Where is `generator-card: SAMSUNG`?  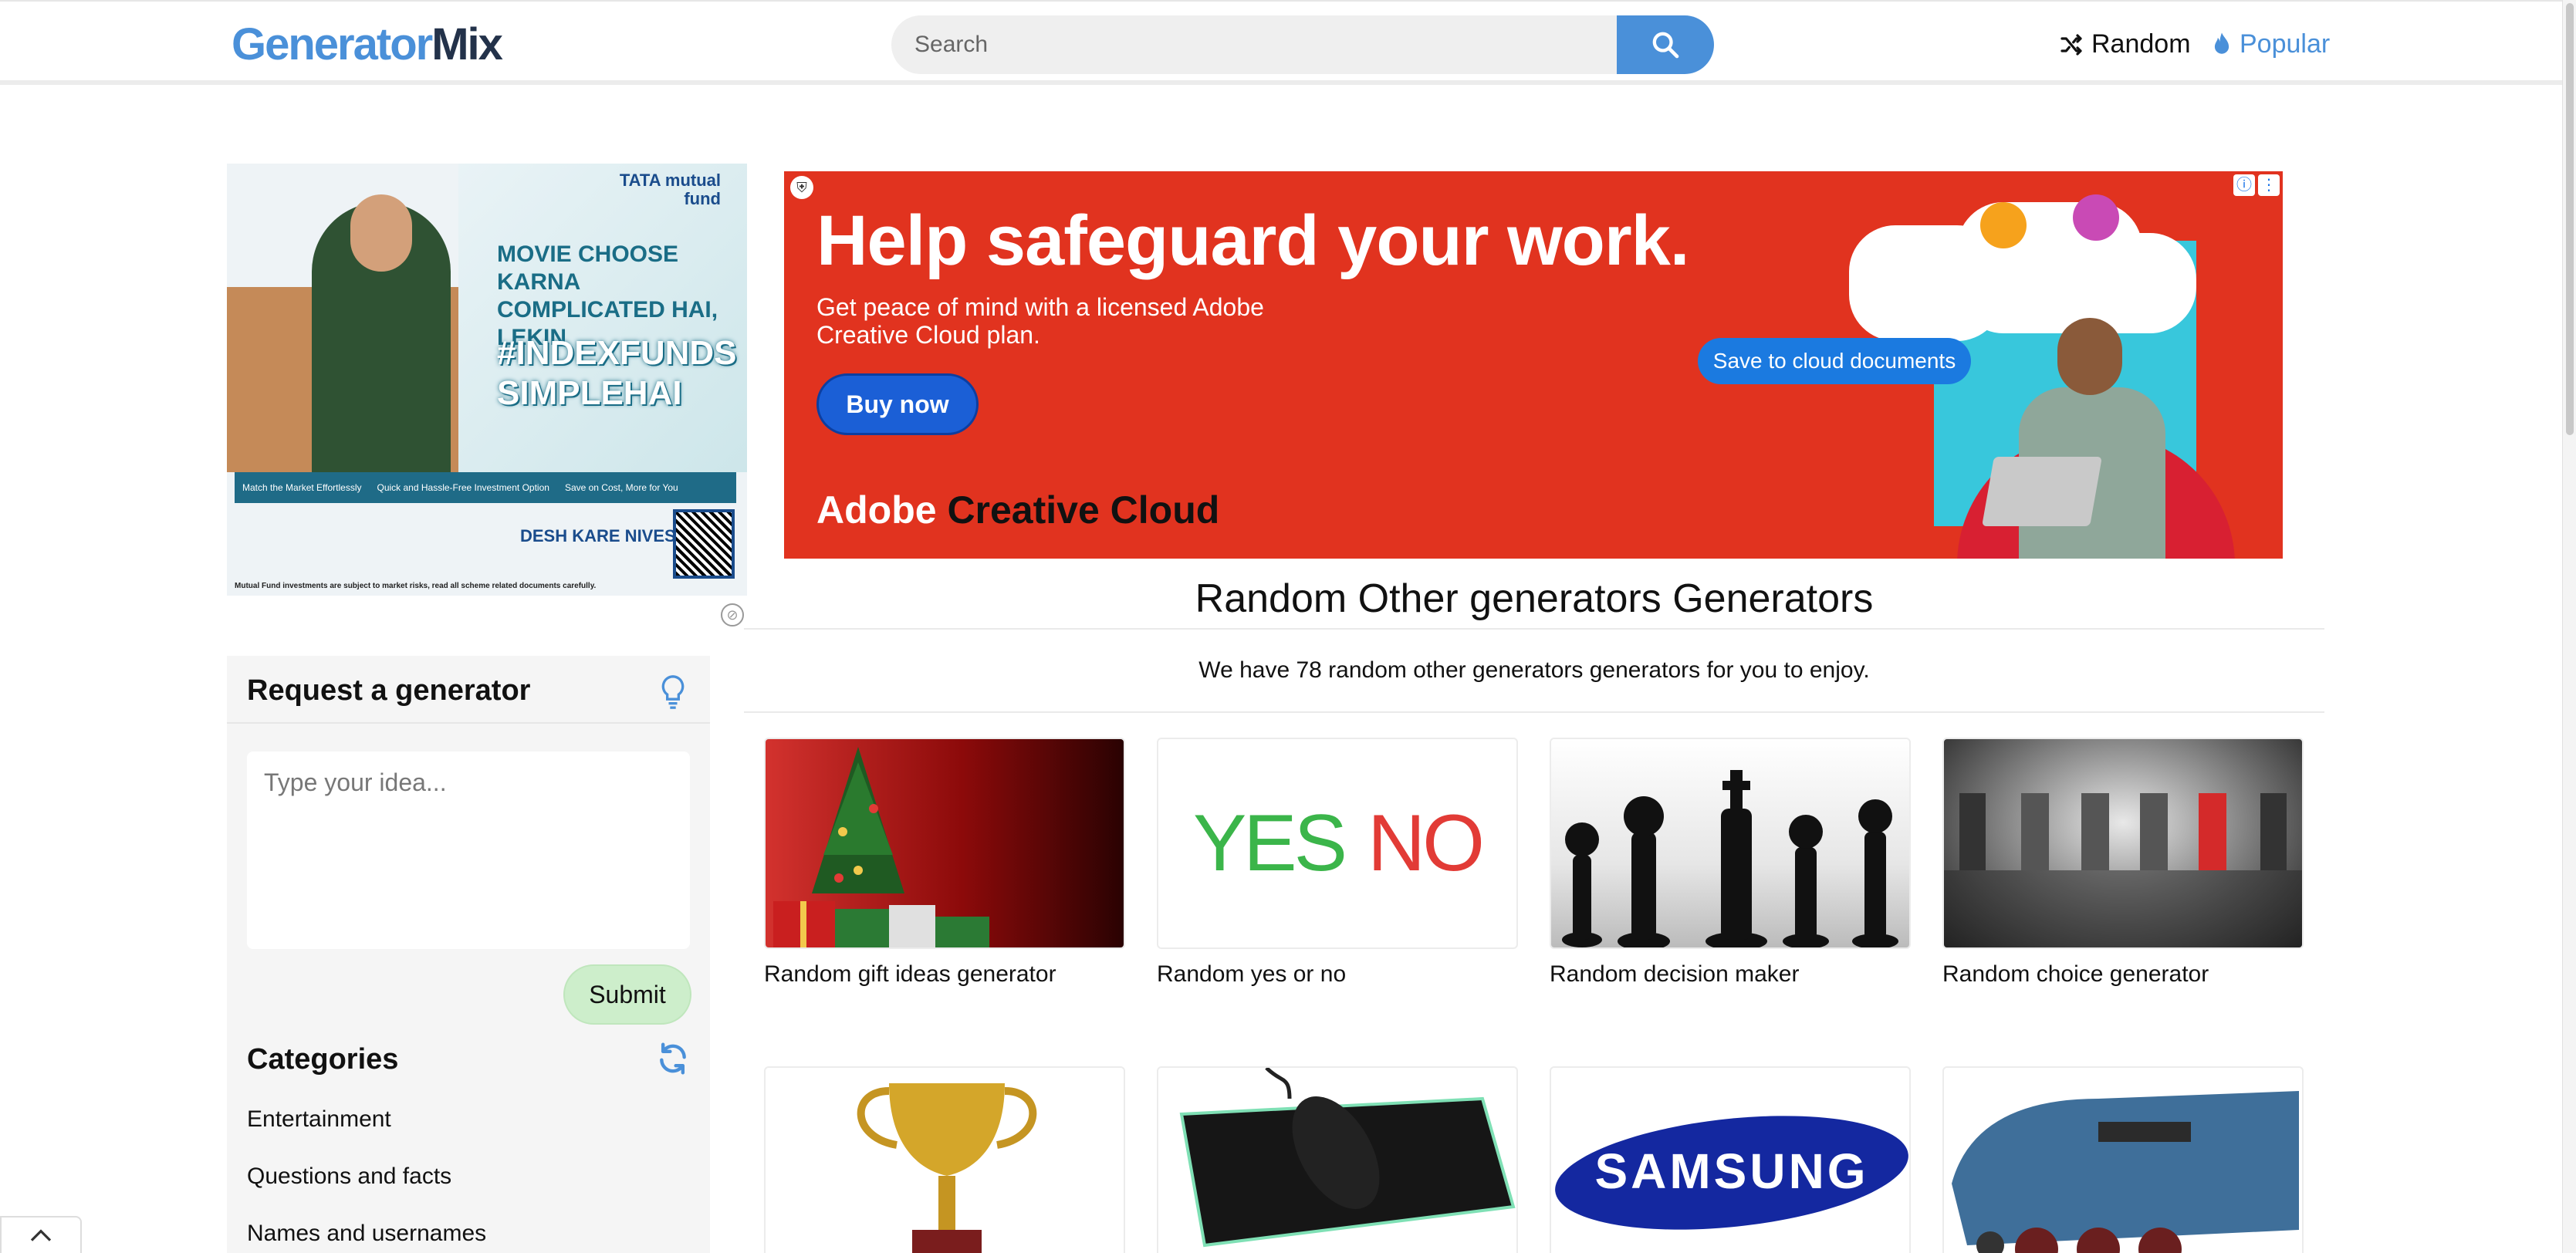 generator-card: SAMSUNG is located at coordinates (1730, 1159).